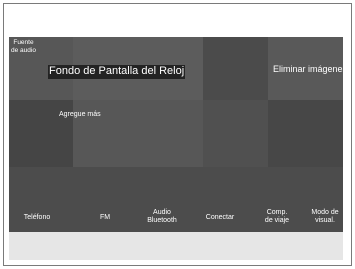 The width and height of the screenshot is (355, 269). Describe the element at coordinates (37, 217) in the screenshot. I see `bottom-bar-item-label: Teléfono` at that location.